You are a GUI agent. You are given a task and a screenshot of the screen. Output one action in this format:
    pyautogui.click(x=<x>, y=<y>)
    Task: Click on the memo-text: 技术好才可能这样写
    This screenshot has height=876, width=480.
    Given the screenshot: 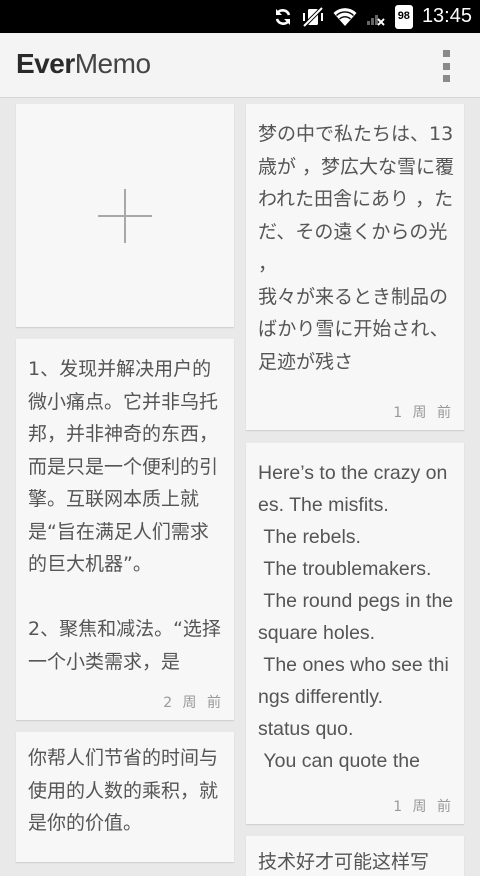 What is the action you would take?
    pyautogui.click(x=344, y=862)
    